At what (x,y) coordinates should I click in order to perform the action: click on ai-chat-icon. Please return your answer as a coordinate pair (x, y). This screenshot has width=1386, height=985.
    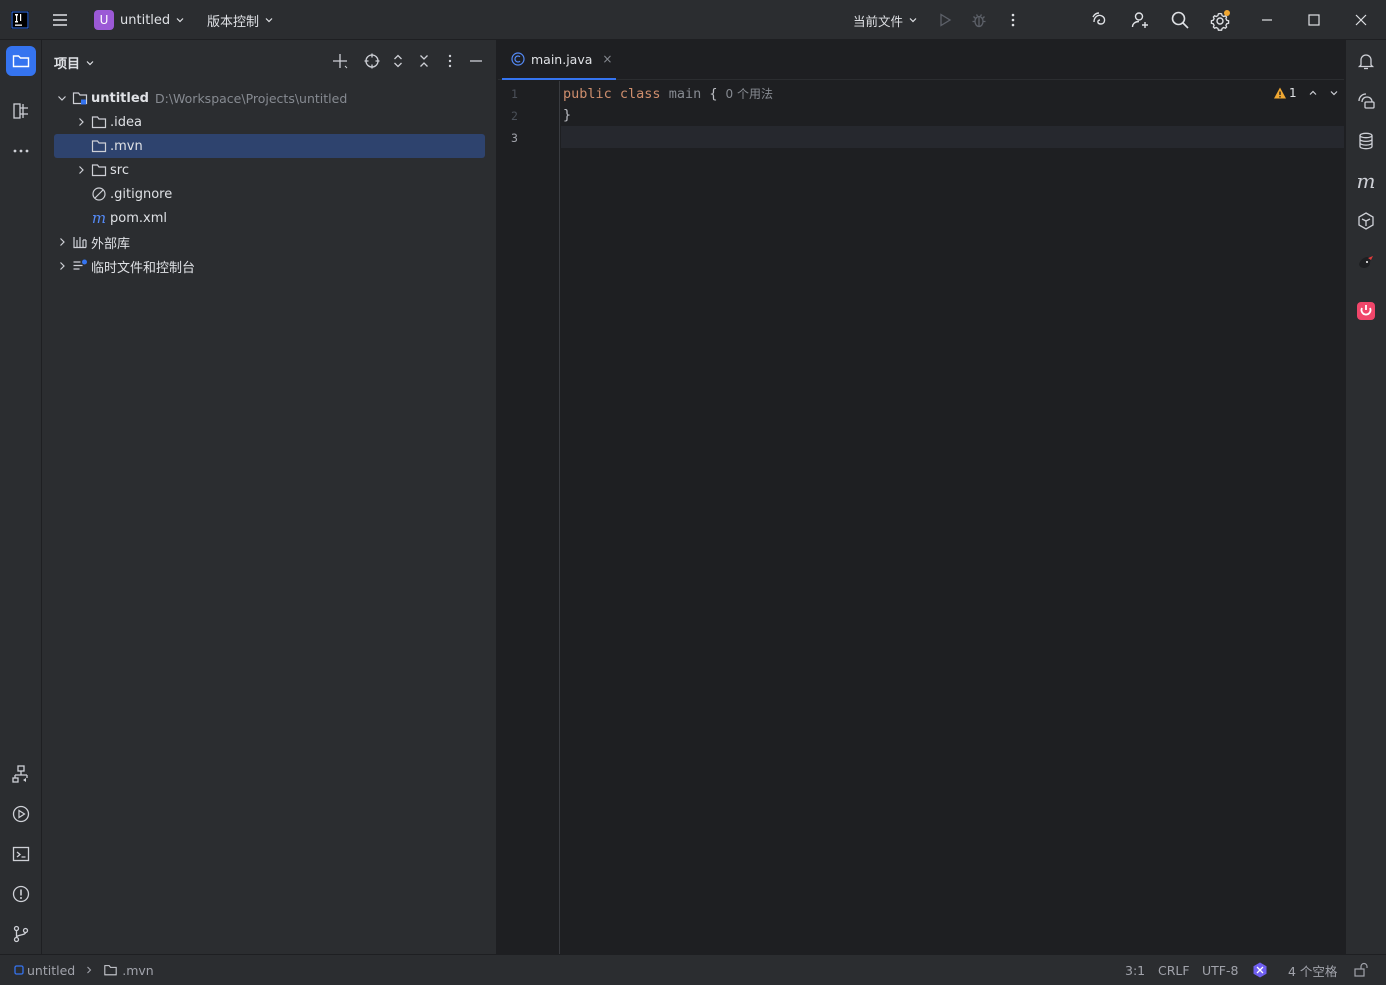
    Looking at the image, I should click on (1366, 101).